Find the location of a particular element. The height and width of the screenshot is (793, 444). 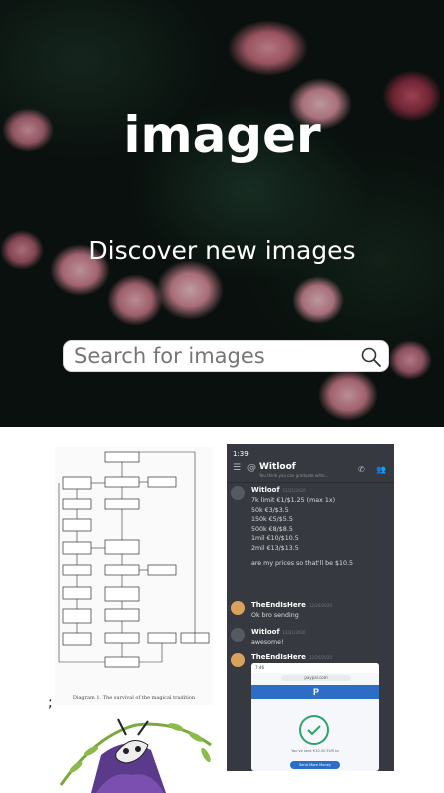

message-body: Ok bro sending is located at coordinates (275, 615).